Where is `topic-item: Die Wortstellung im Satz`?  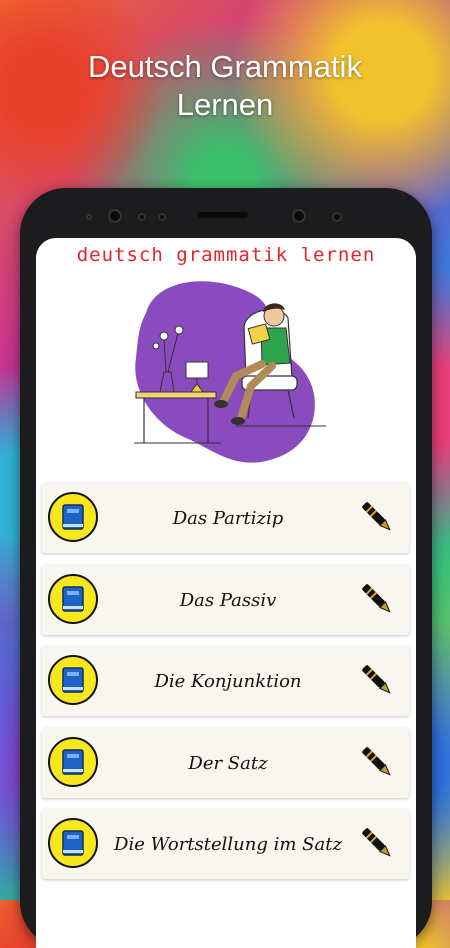
topic-item: Die Wortstellung im Satz is located at coordinates (225, 844).